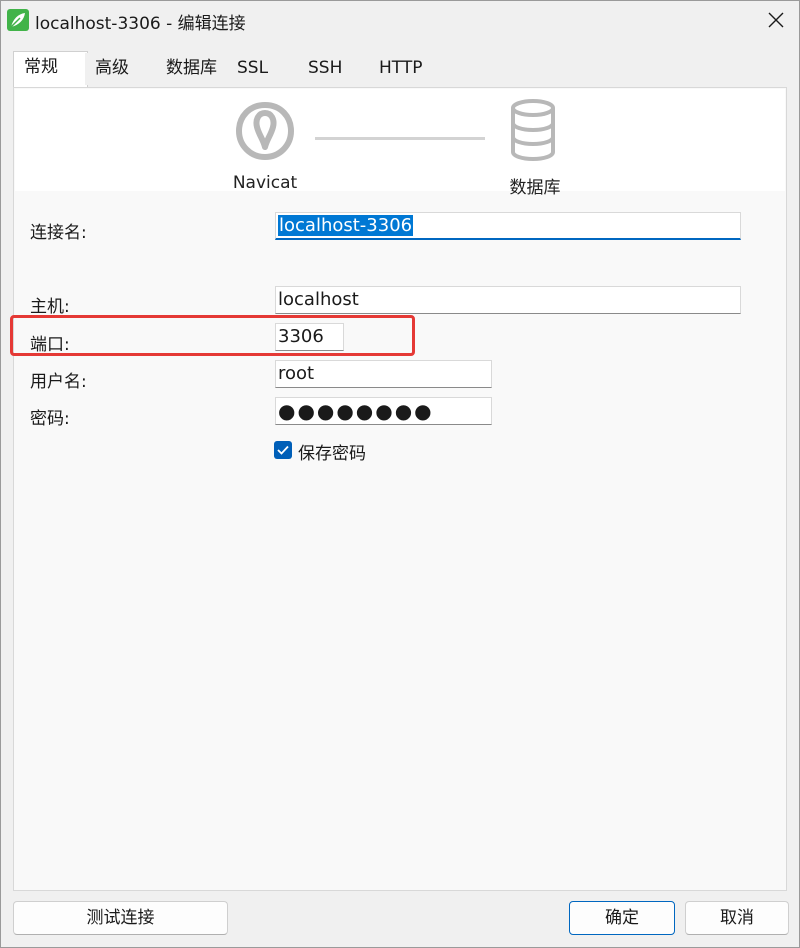  Describe the element at coordinates (737, 918) in the screenshot. I see `cancel-button: 取消` at that location.